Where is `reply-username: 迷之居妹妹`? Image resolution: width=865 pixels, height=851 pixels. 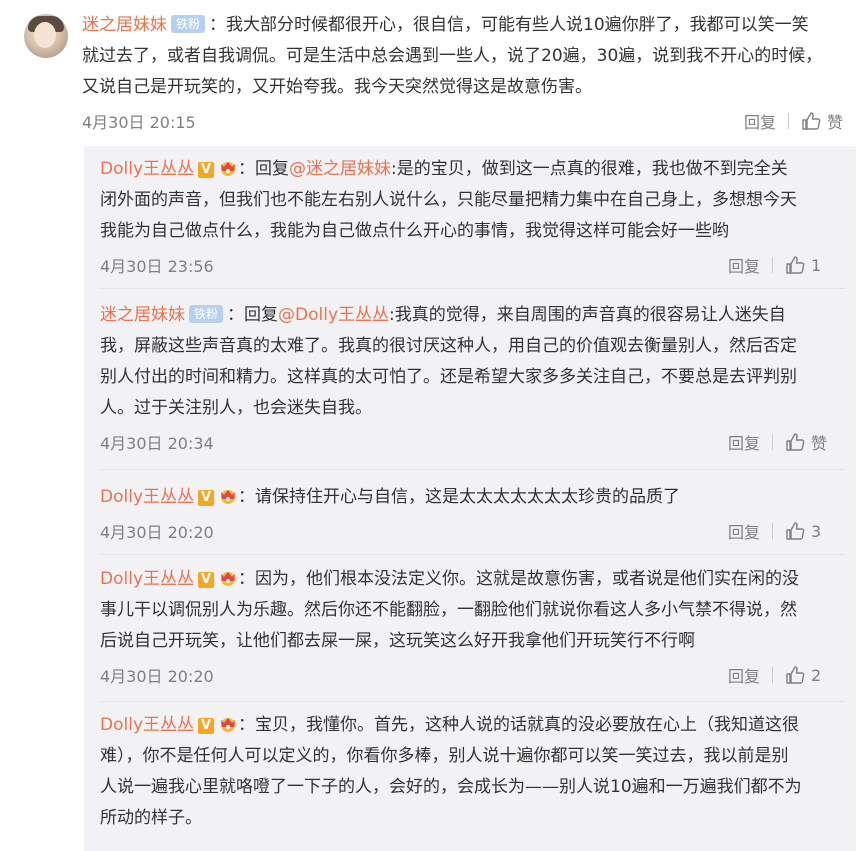 reply-username: 迷之居妹妹 is located at coordinates (142, 315).